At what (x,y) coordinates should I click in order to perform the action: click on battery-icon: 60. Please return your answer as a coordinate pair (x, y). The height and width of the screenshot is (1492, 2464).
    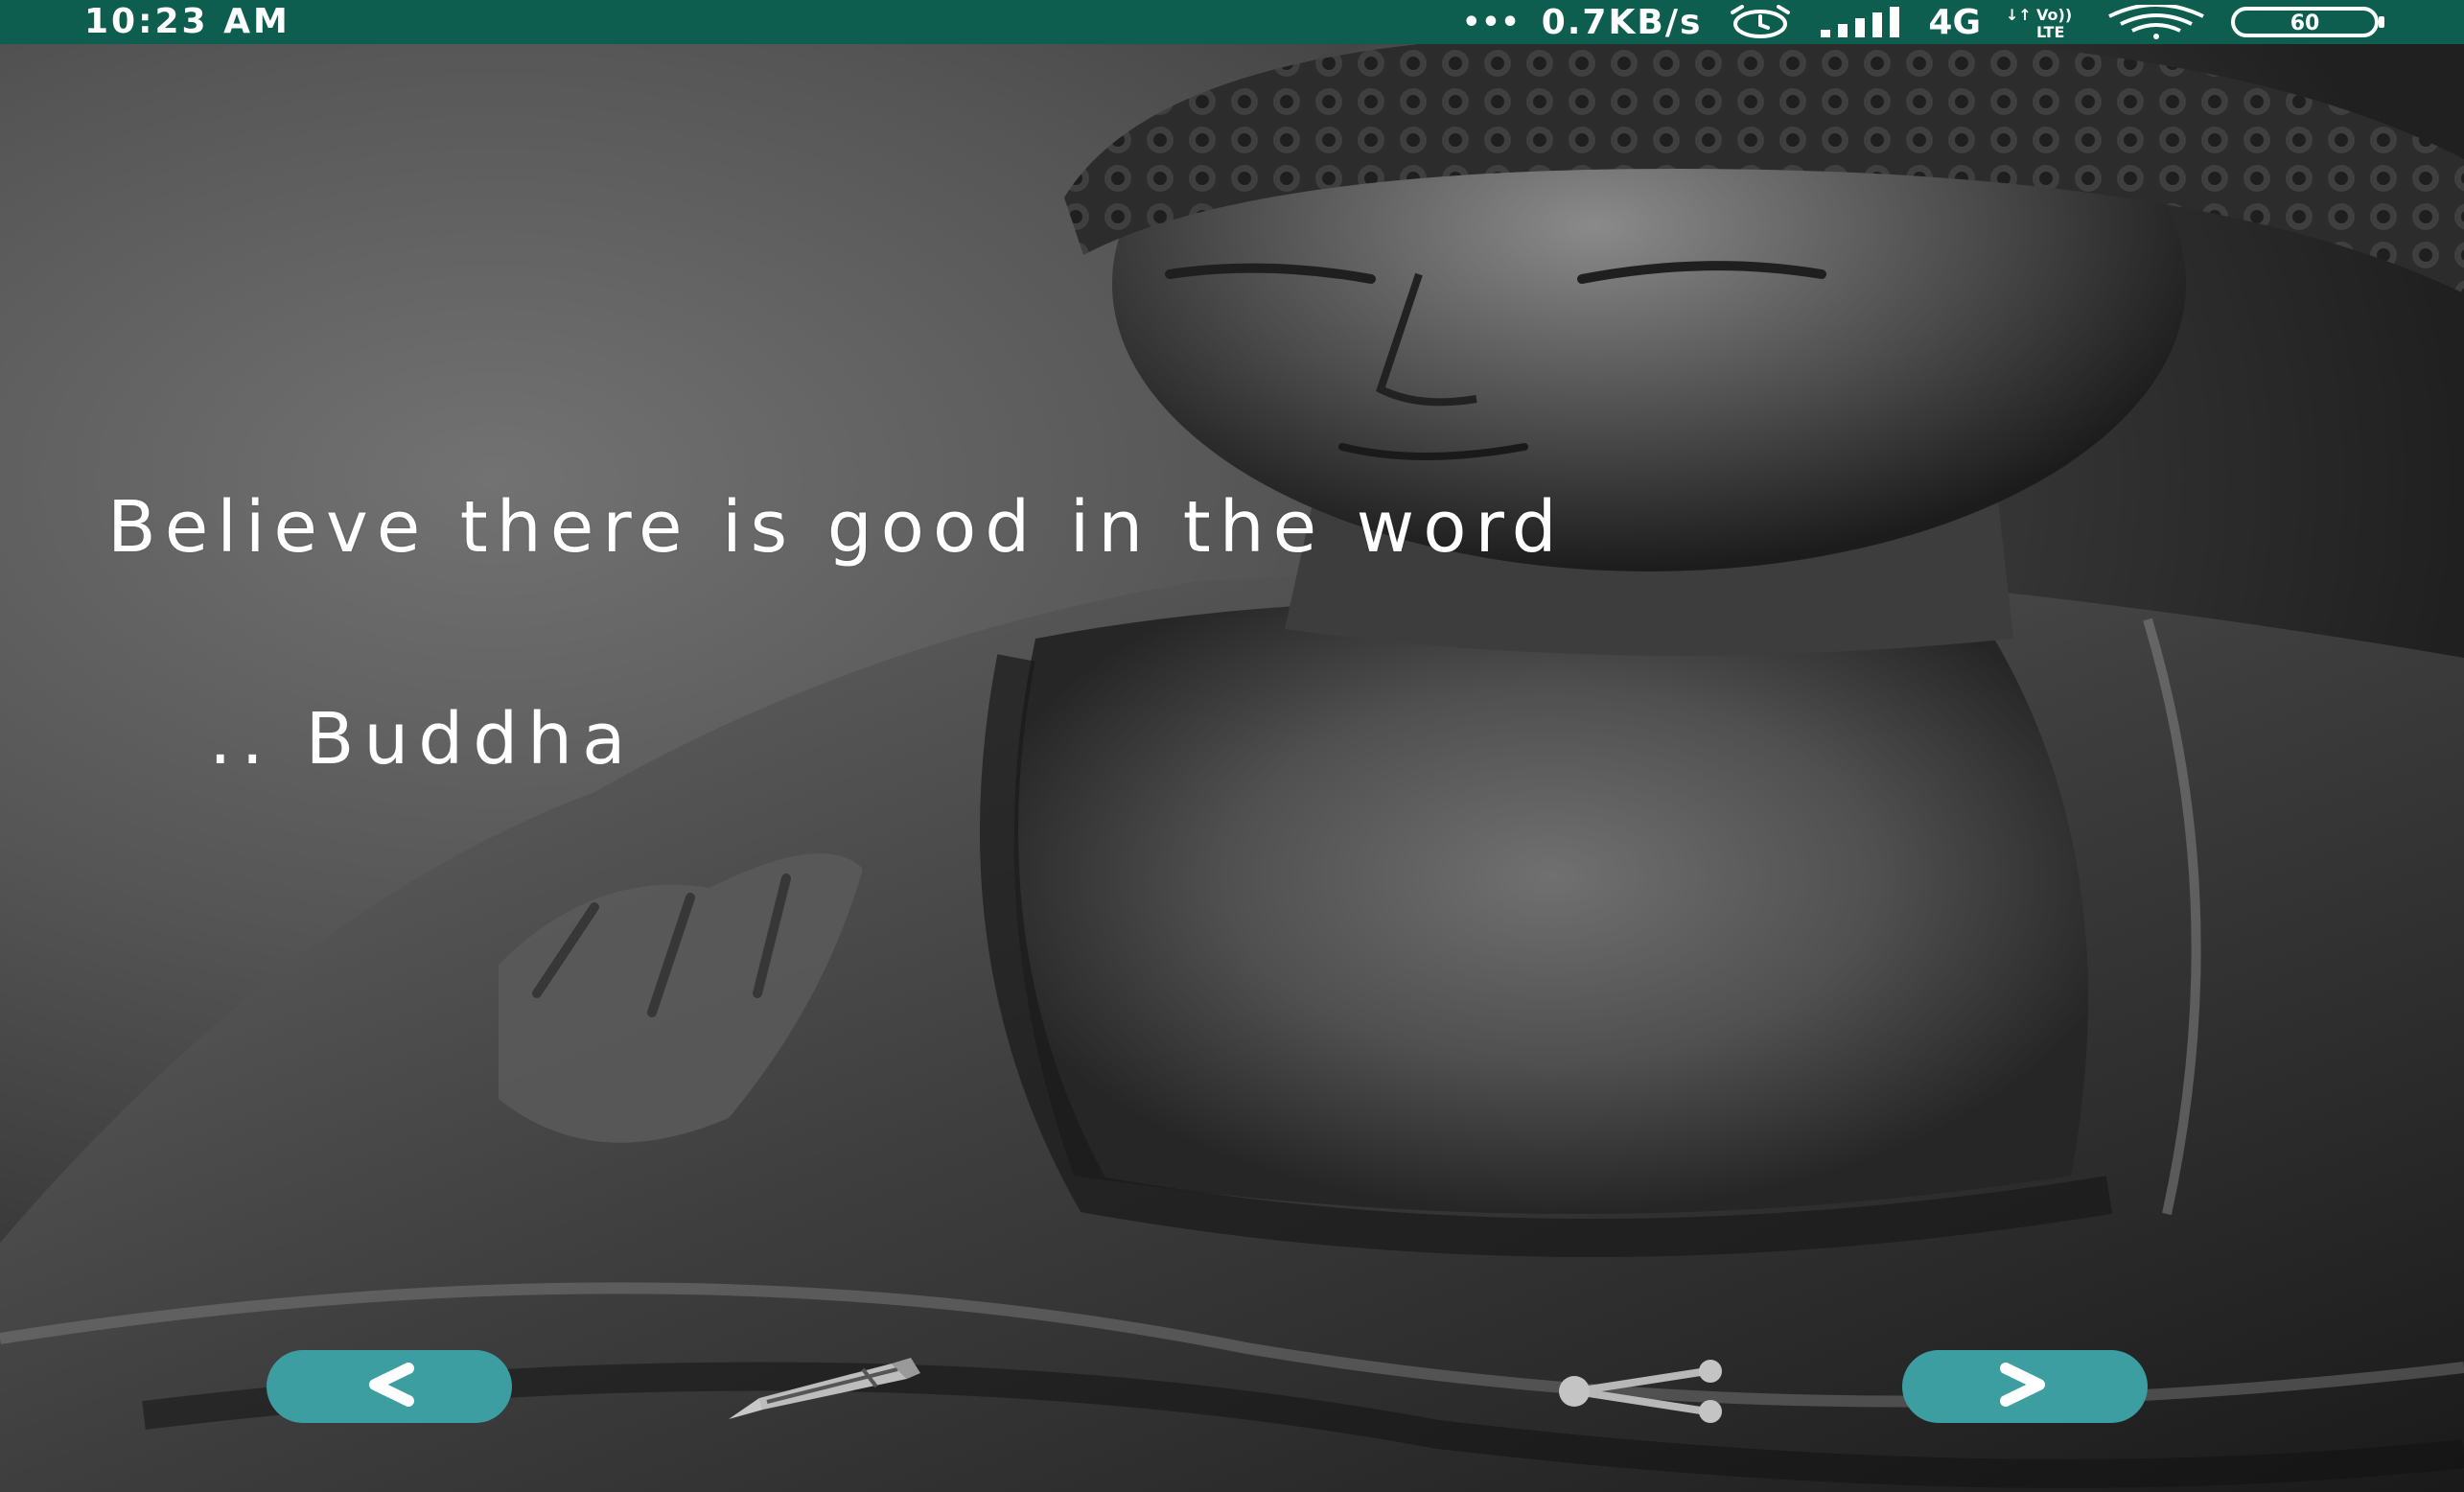
    Looking at the image, I should click on (2308, 22).